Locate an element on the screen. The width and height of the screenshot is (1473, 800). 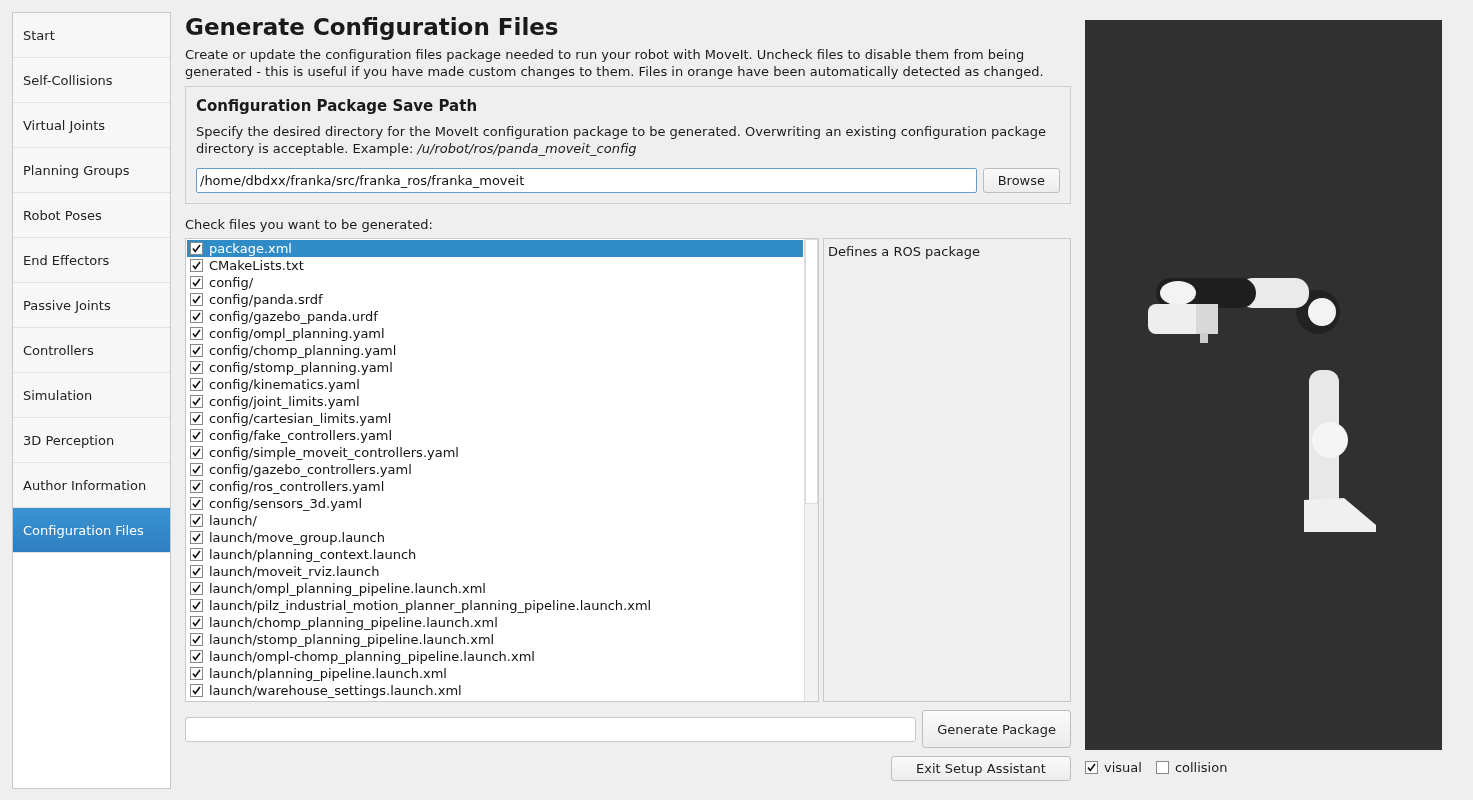
file-row: launch/stomp_planning_pipeline.launch.xml is located at coordinates (495, 639).